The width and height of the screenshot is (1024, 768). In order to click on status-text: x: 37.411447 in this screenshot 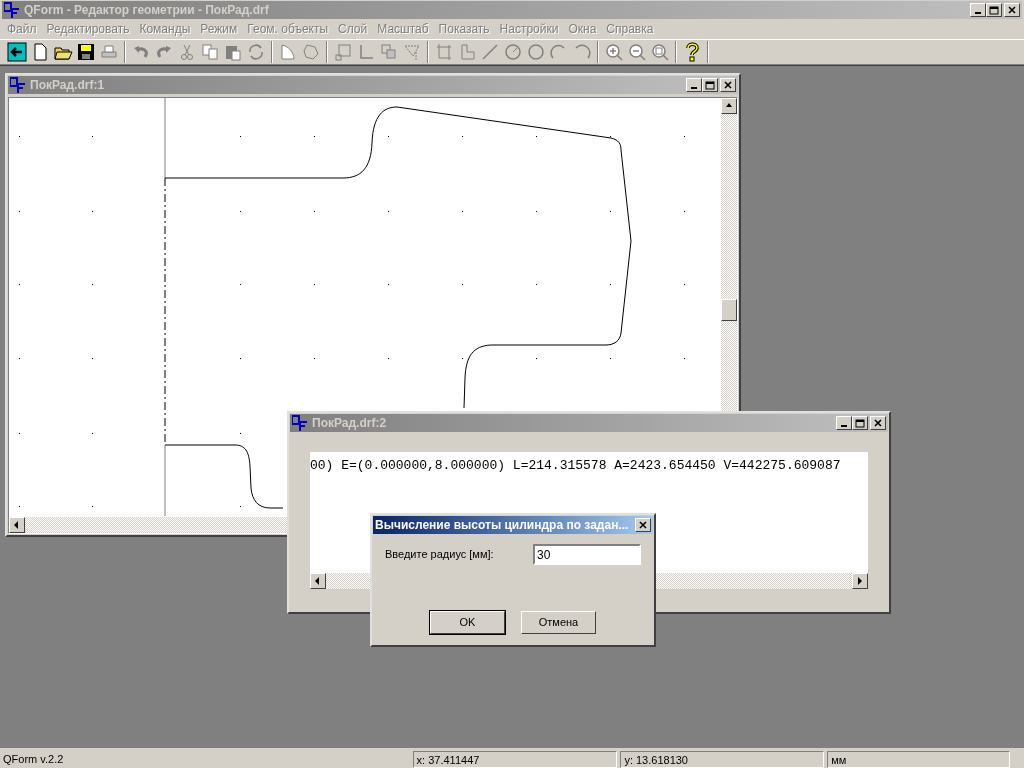, I will do `click(515, 759)`.